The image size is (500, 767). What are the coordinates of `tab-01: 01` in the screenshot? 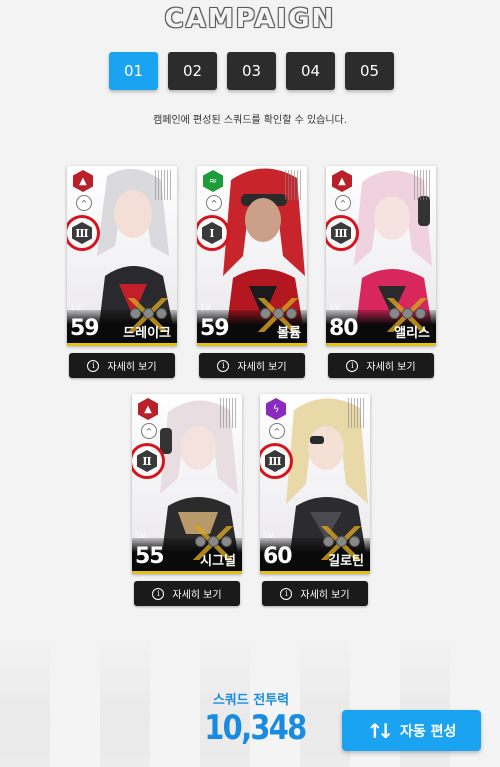 It's located at (133, 71).